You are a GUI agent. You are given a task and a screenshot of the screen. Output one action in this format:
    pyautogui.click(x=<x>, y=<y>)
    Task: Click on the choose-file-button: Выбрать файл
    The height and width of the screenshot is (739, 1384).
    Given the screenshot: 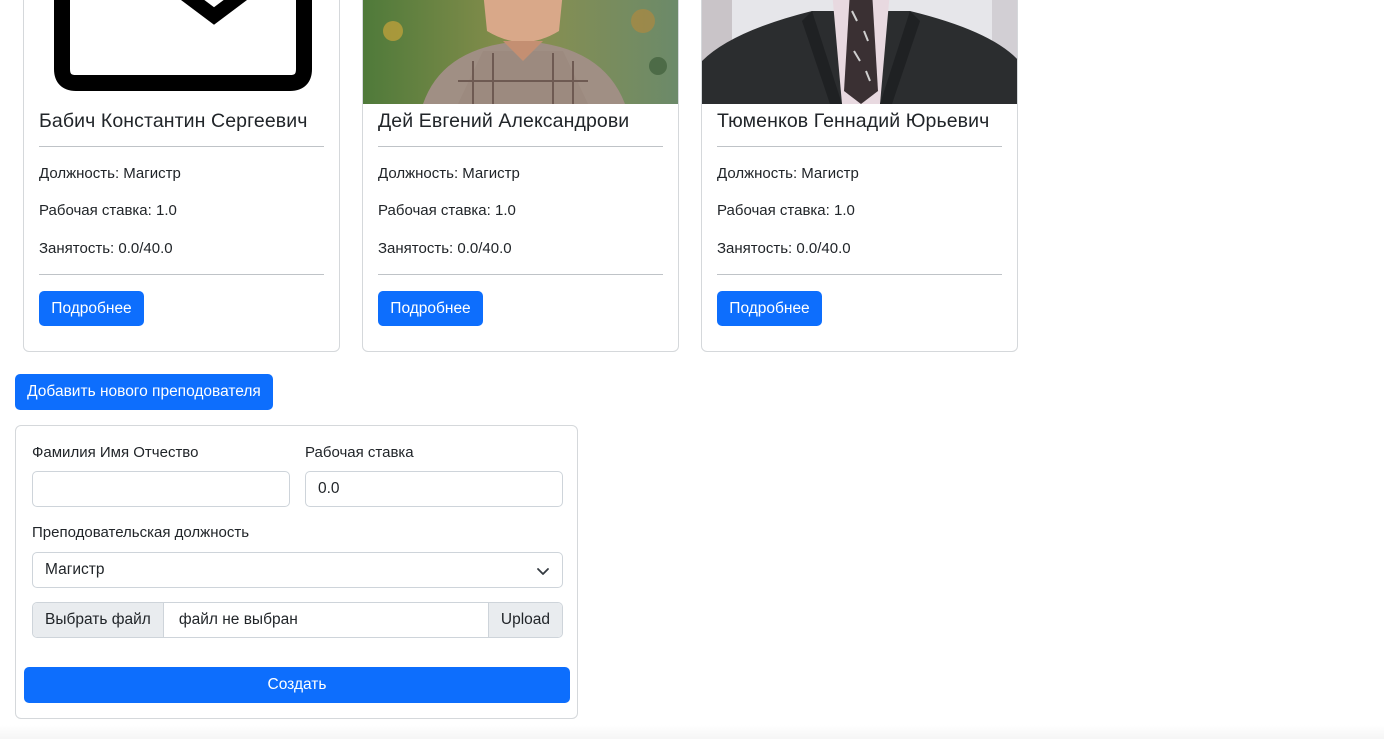 What is the action you would take?
    pyautogui.click(x=98, y=620)
    